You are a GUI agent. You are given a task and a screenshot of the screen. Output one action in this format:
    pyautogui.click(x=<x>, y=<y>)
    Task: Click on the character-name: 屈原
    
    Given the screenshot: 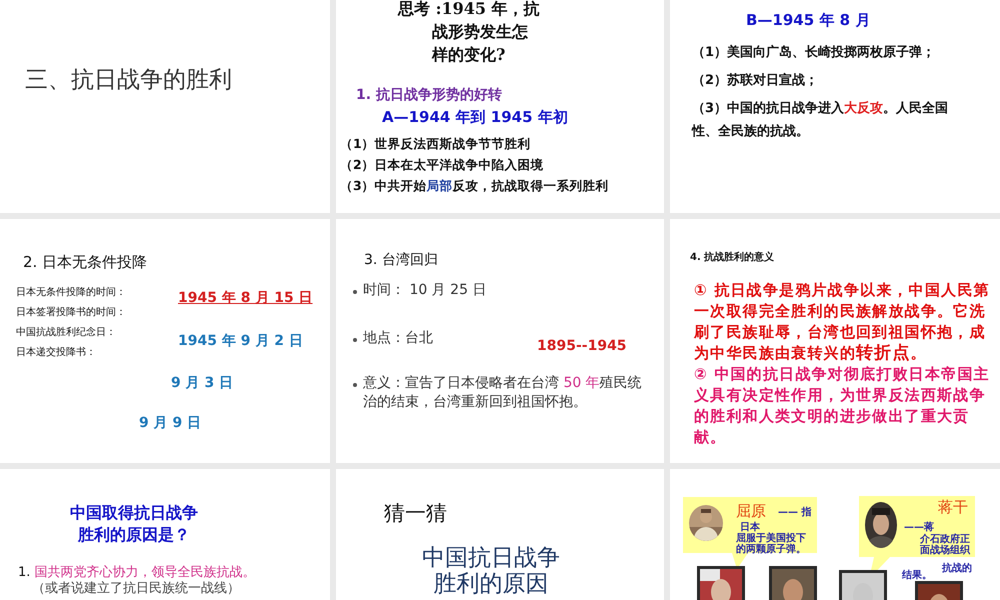 What is the action you would take?
    pyautogui.click(x=751, y=511)
    